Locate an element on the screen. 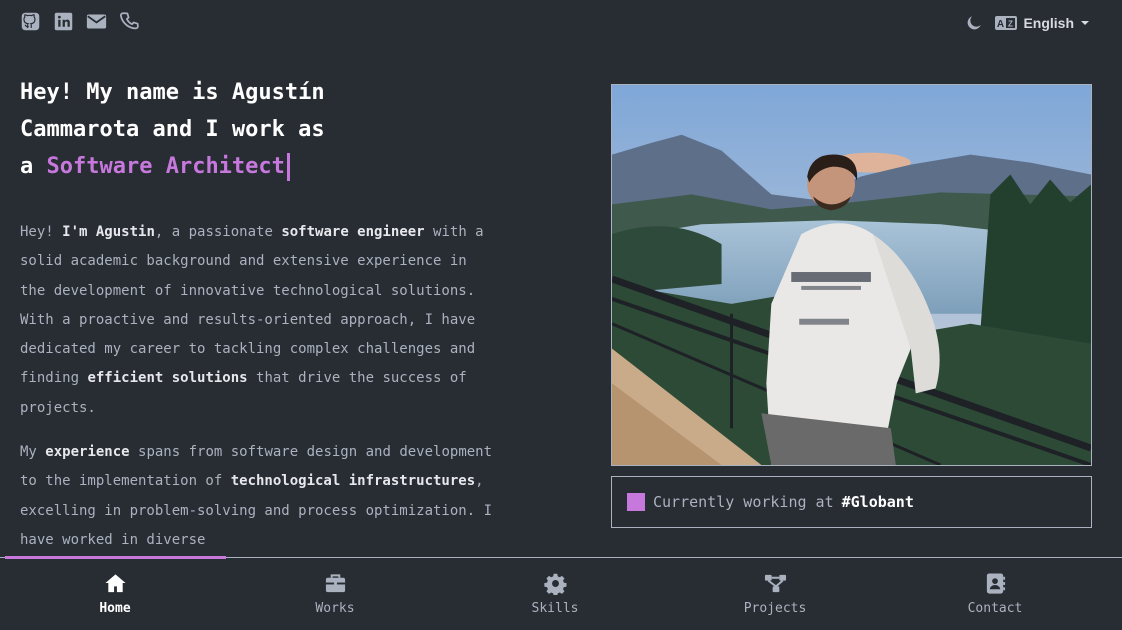 Image resolution: width=1122 pixels, height=630 pixels. emphasis-text: software engineer is located at coordinates (353, 232).